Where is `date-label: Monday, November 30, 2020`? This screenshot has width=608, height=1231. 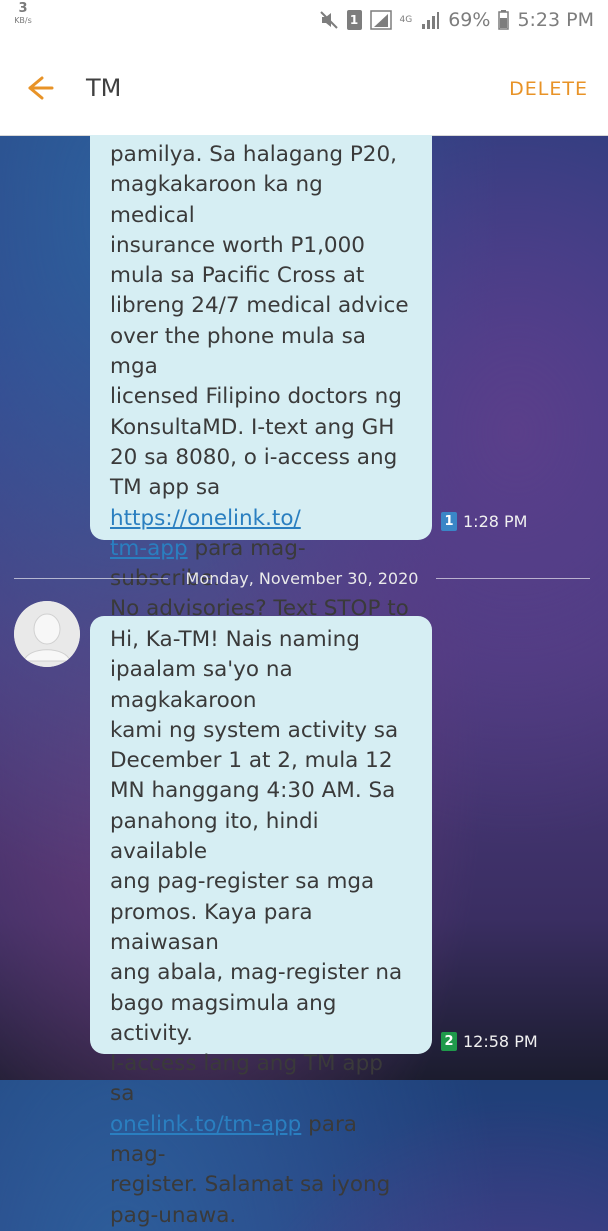 date-label: Monday, November 30, 2020 is located at coordinates (302, 578).